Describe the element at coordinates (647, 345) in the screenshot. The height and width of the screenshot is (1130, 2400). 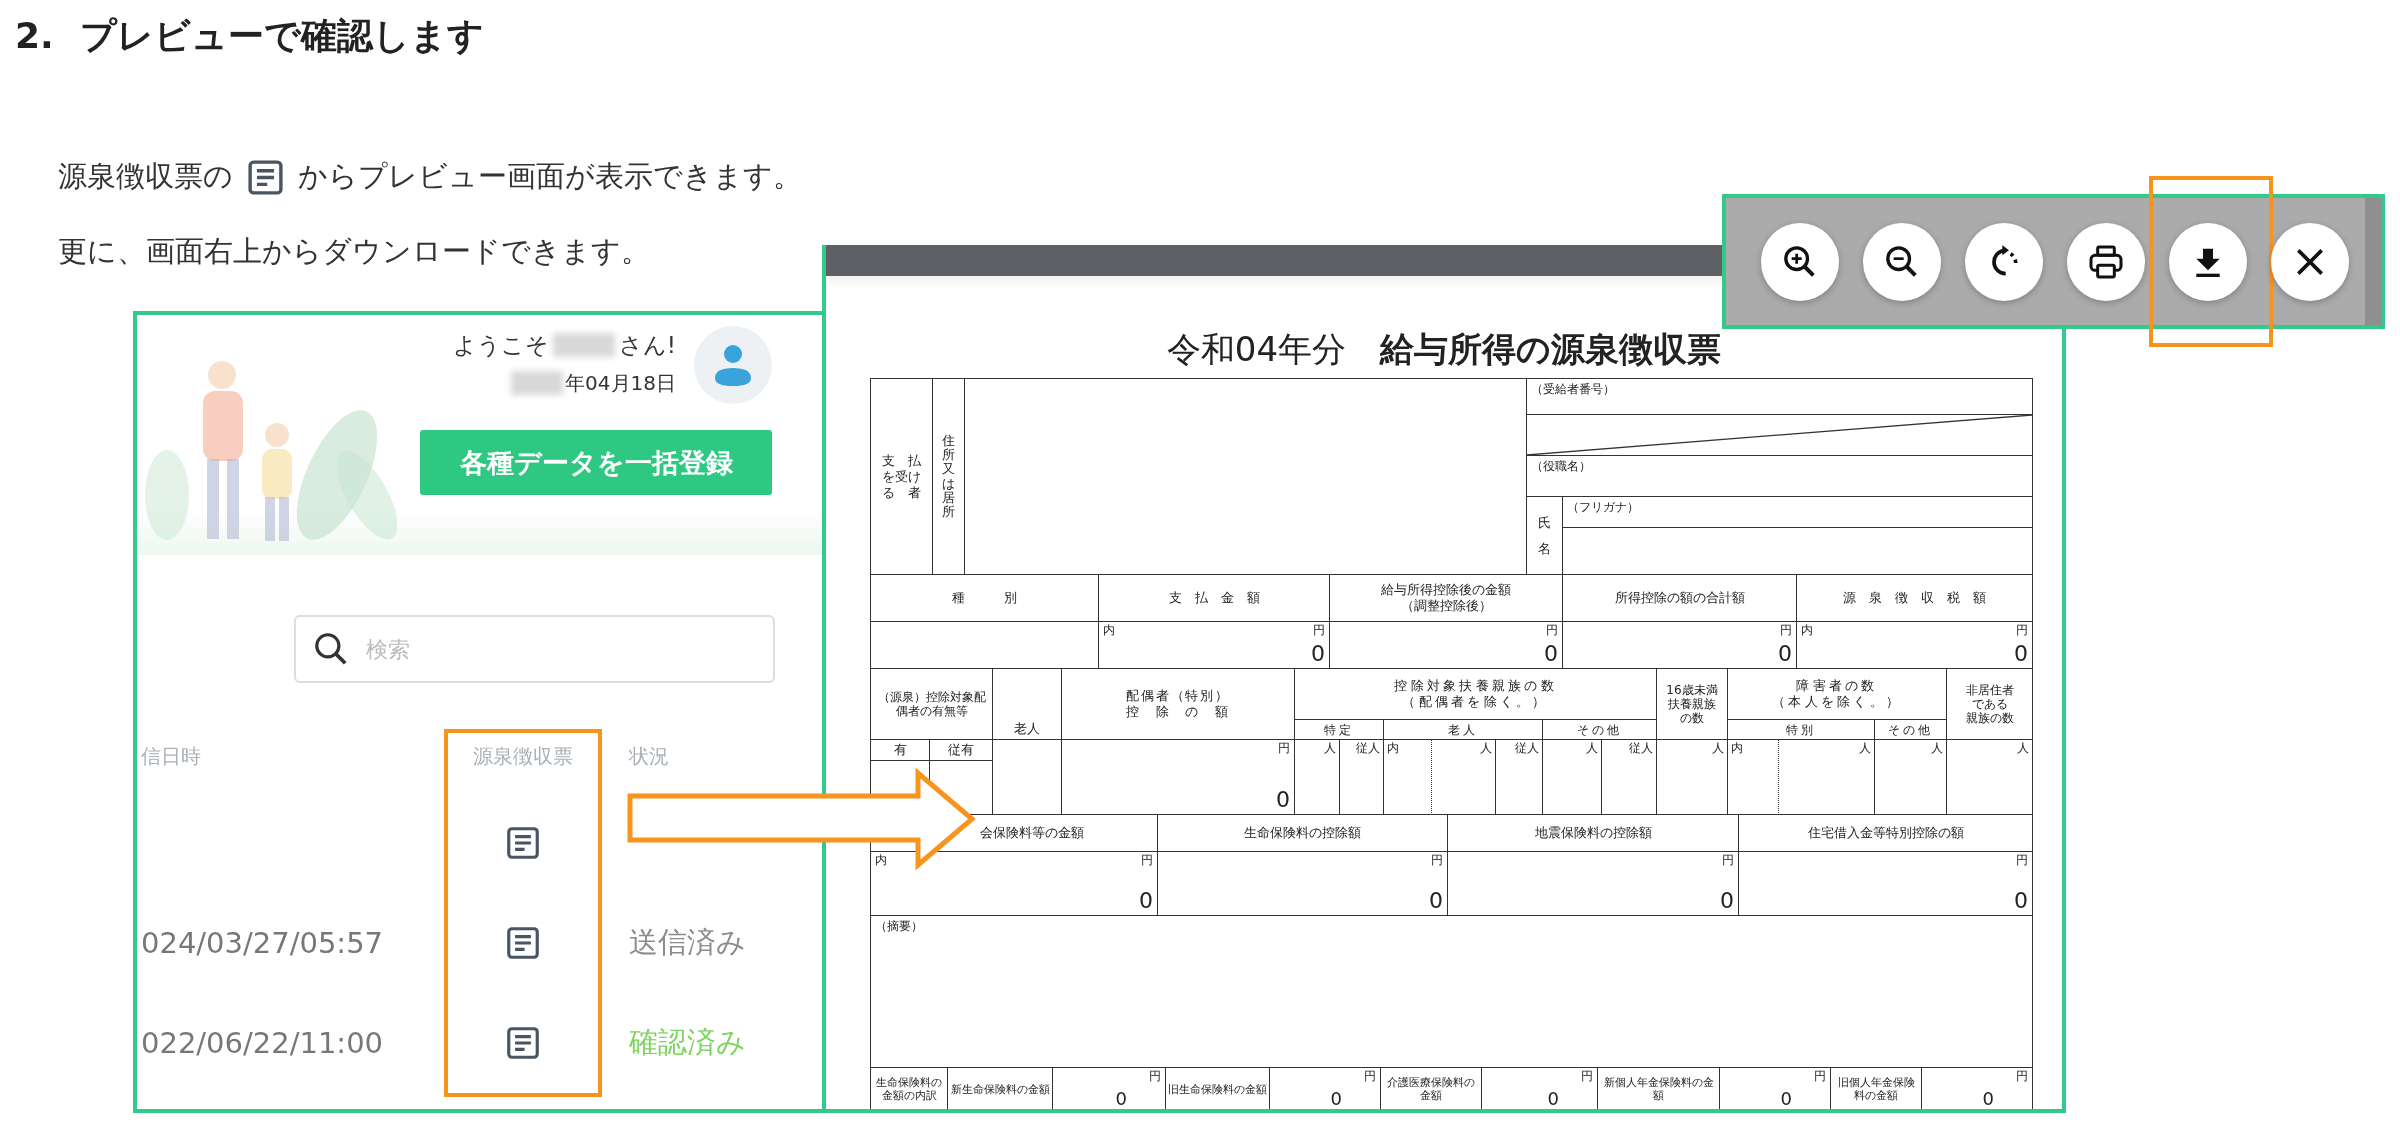
I see `greeting-text: さん!` at that location.